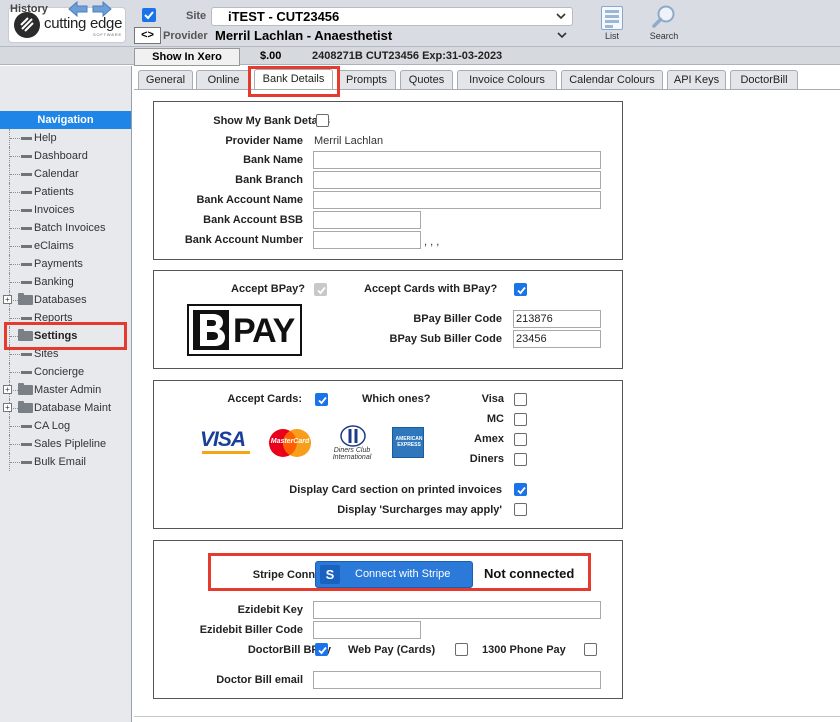 The image size is (840, 722). Describe the element at coordinates (65, 210) in the screenshot. I see `sidebar-item-invoices: Invoices` at that location.